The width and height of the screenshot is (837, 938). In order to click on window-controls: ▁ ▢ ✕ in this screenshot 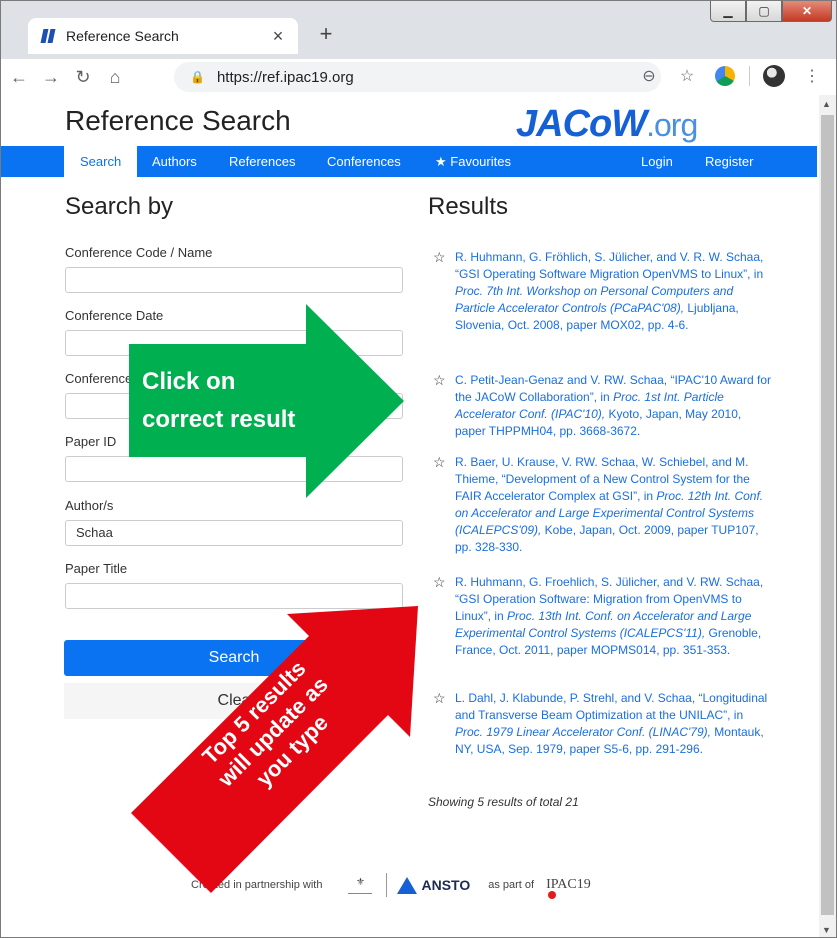, I will do `click(771, 11)`.